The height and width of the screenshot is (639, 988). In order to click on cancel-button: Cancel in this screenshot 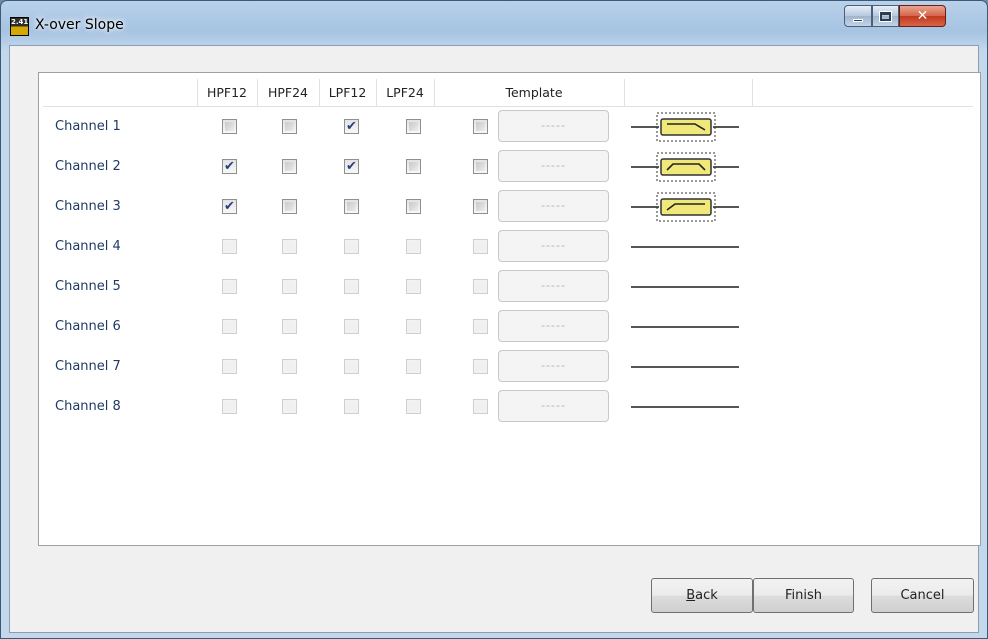, I will do `click(922, 595)`.